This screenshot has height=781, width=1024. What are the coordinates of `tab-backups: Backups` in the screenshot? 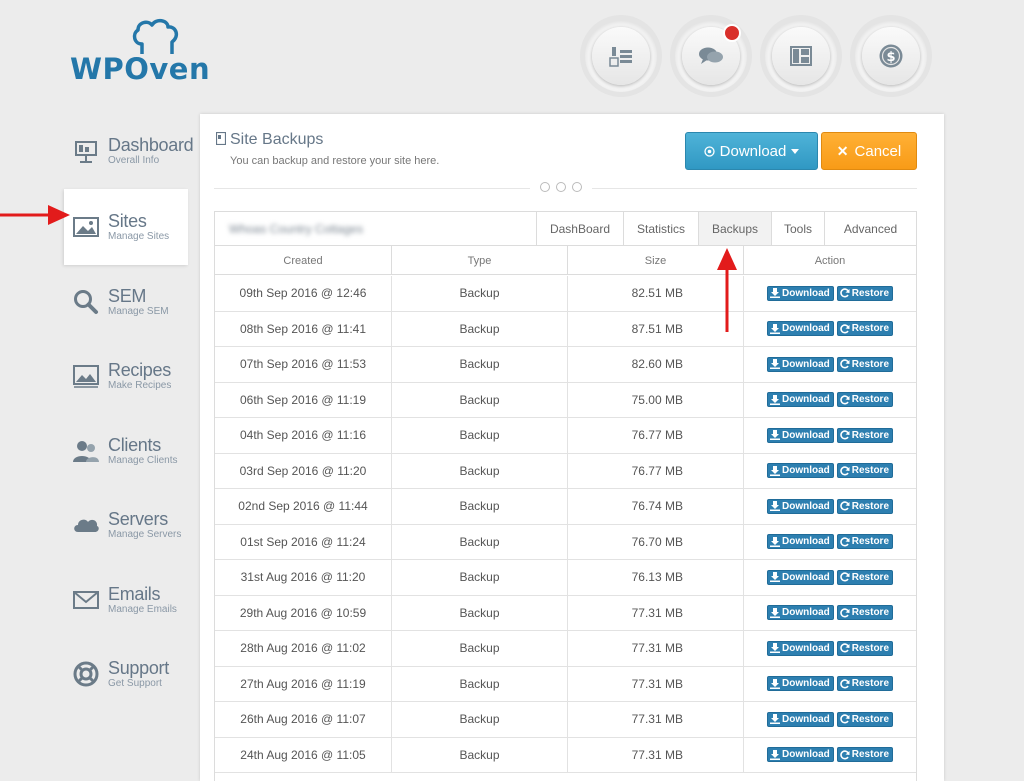 It's located at (734, 228).